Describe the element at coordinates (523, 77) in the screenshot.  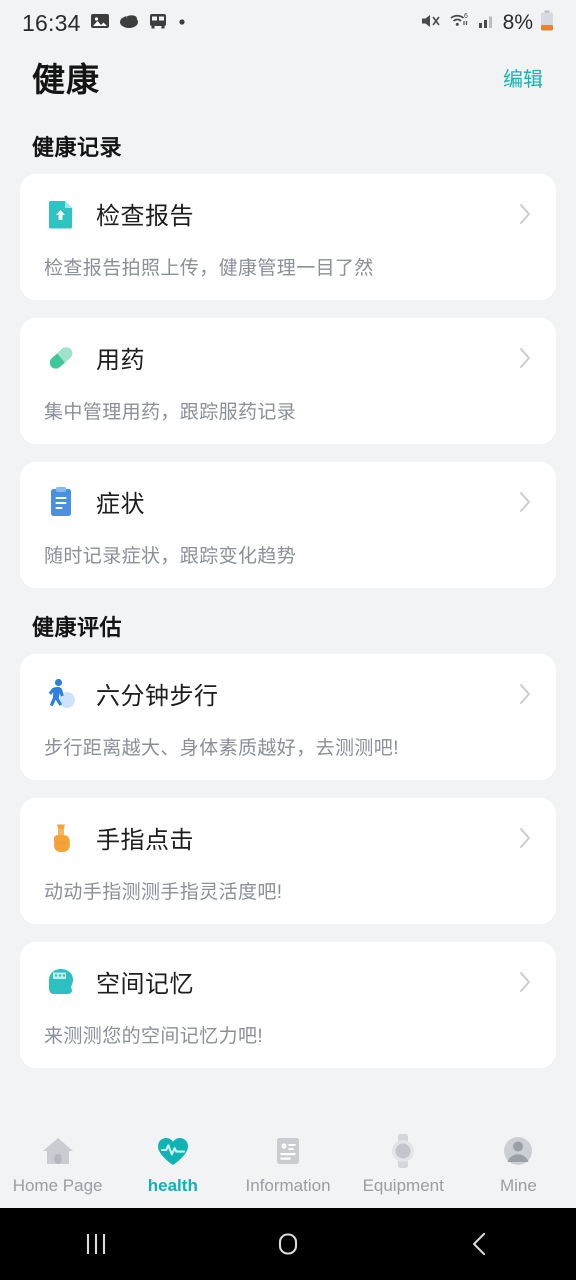
I see `edit-button: 编辑` at that location.